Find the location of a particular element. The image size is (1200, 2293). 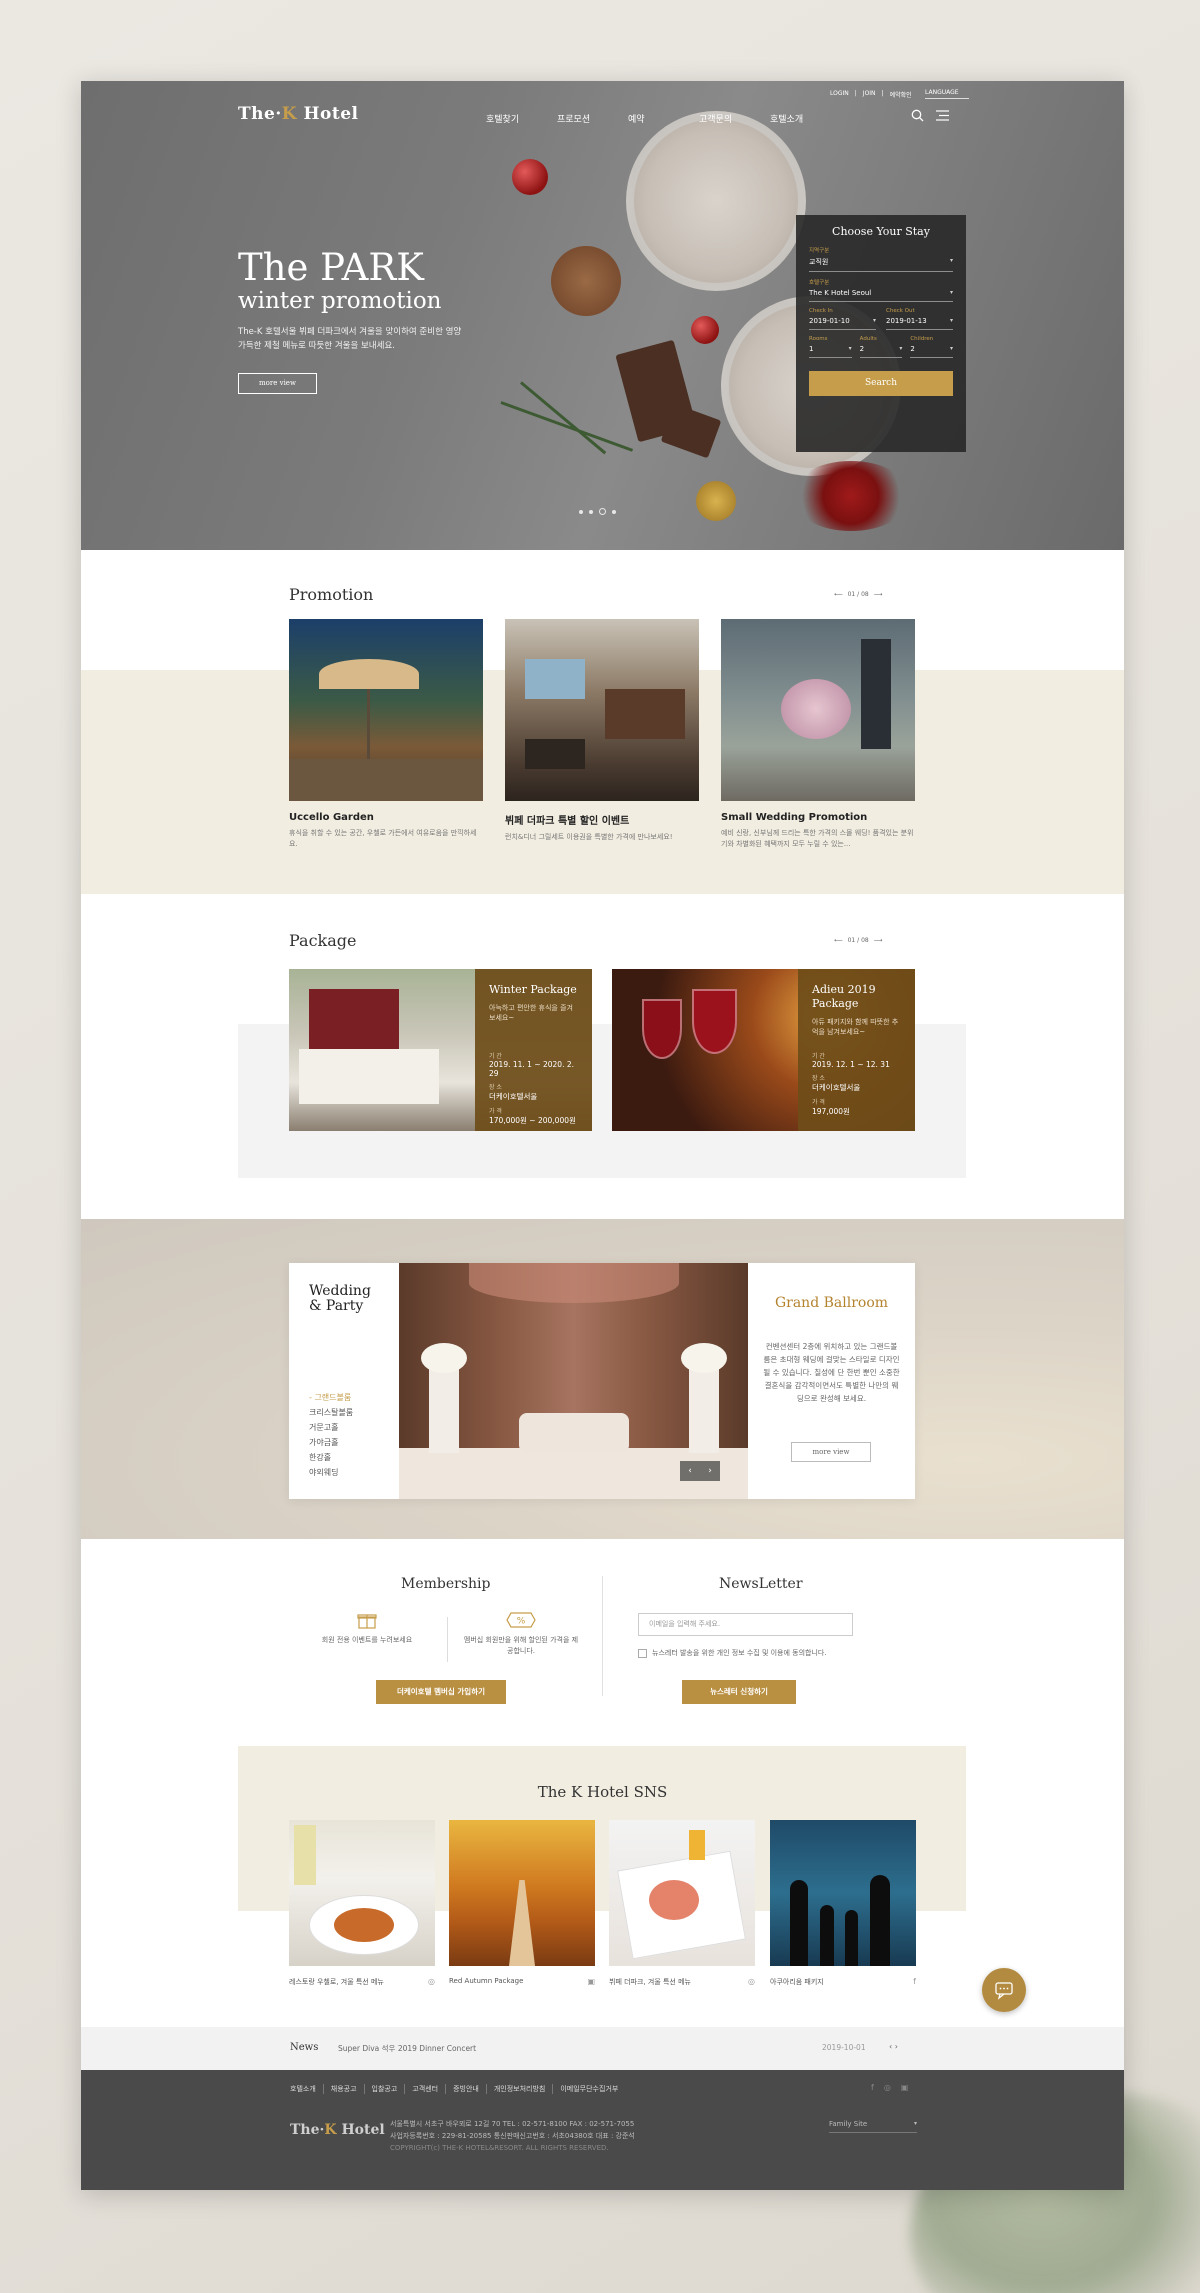

login-link: LOGIN is located at coordinates (839, 94).